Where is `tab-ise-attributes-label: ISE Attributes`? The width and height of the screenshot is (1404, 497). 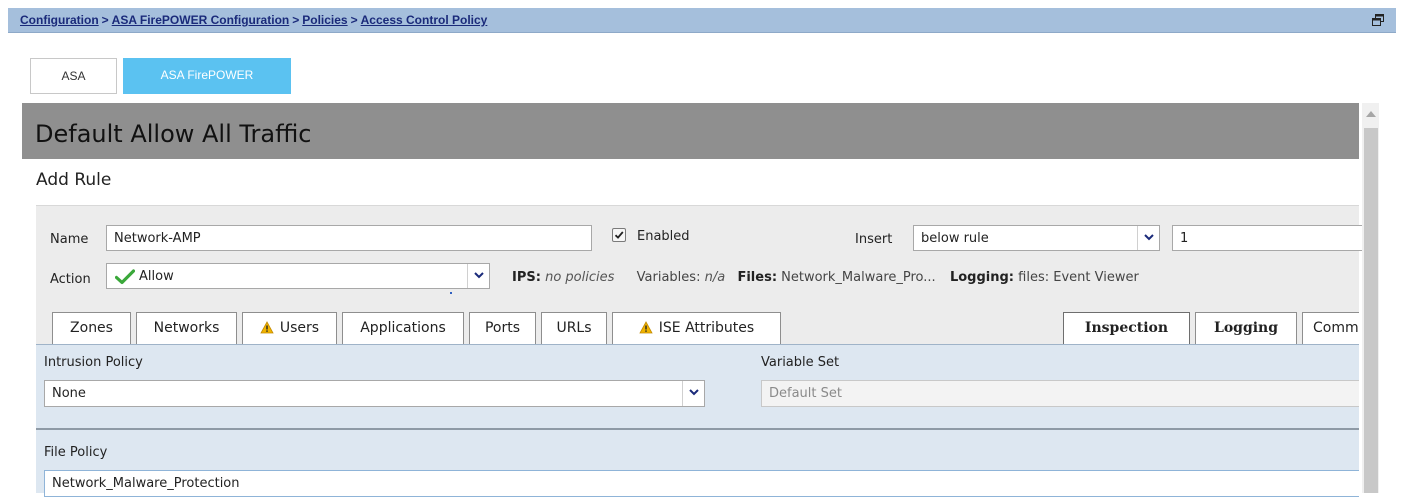 tab-ise-attributes-label: ISE Attributes is located at coordinates (706, 328).